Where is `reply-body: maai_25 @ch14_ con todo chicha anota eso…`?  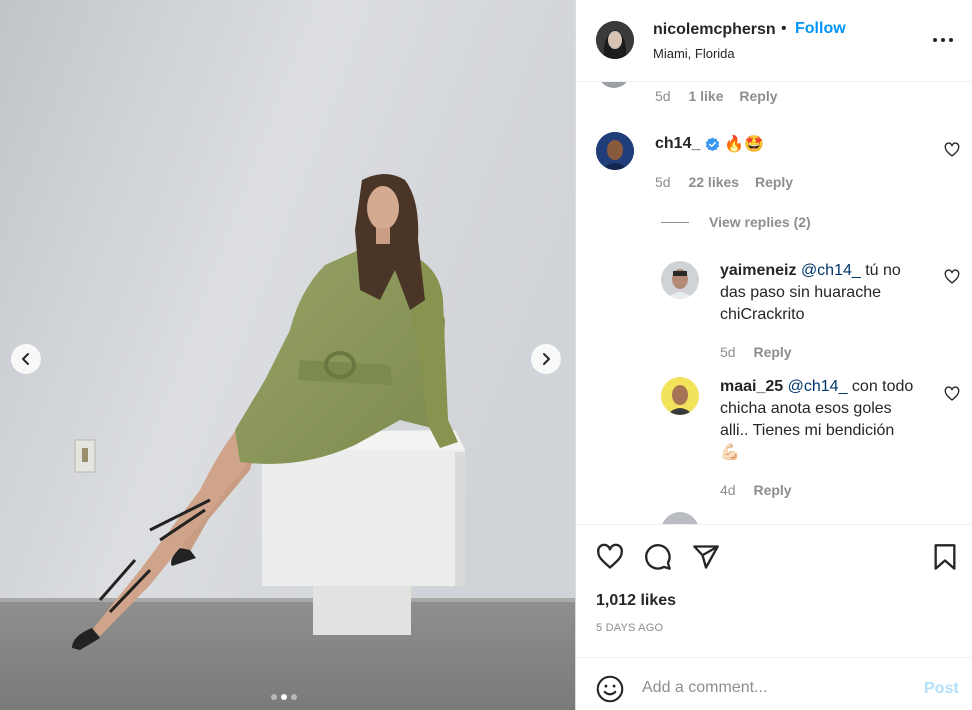 reply-body: maai_25 @ch14_ con todo chicha anota eso… is located at coordinates (825, 420).